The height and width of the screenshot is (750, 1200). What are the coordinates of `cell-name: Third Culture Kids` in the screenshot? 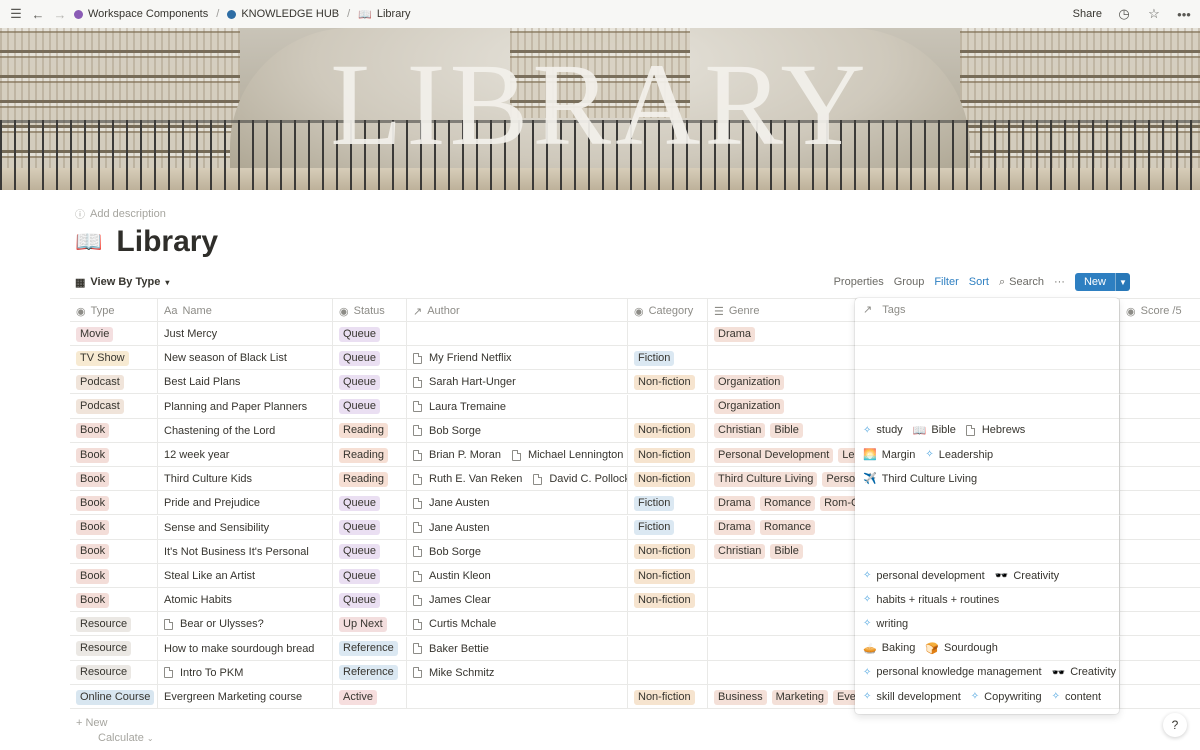 It's located at (245, 479).